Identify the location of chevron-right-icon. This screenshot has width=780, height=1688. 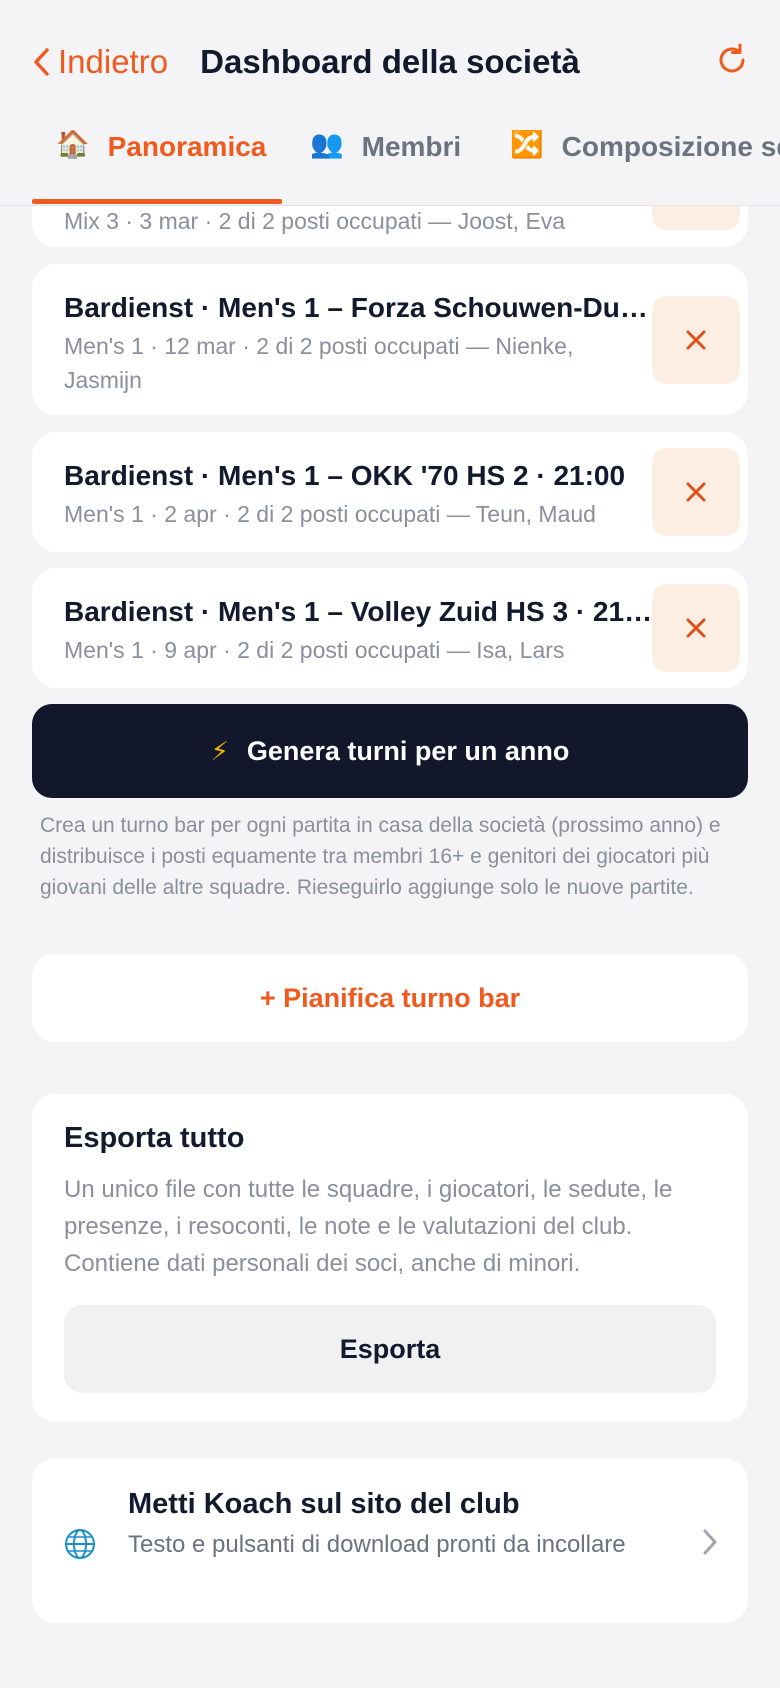
(710, 1542).